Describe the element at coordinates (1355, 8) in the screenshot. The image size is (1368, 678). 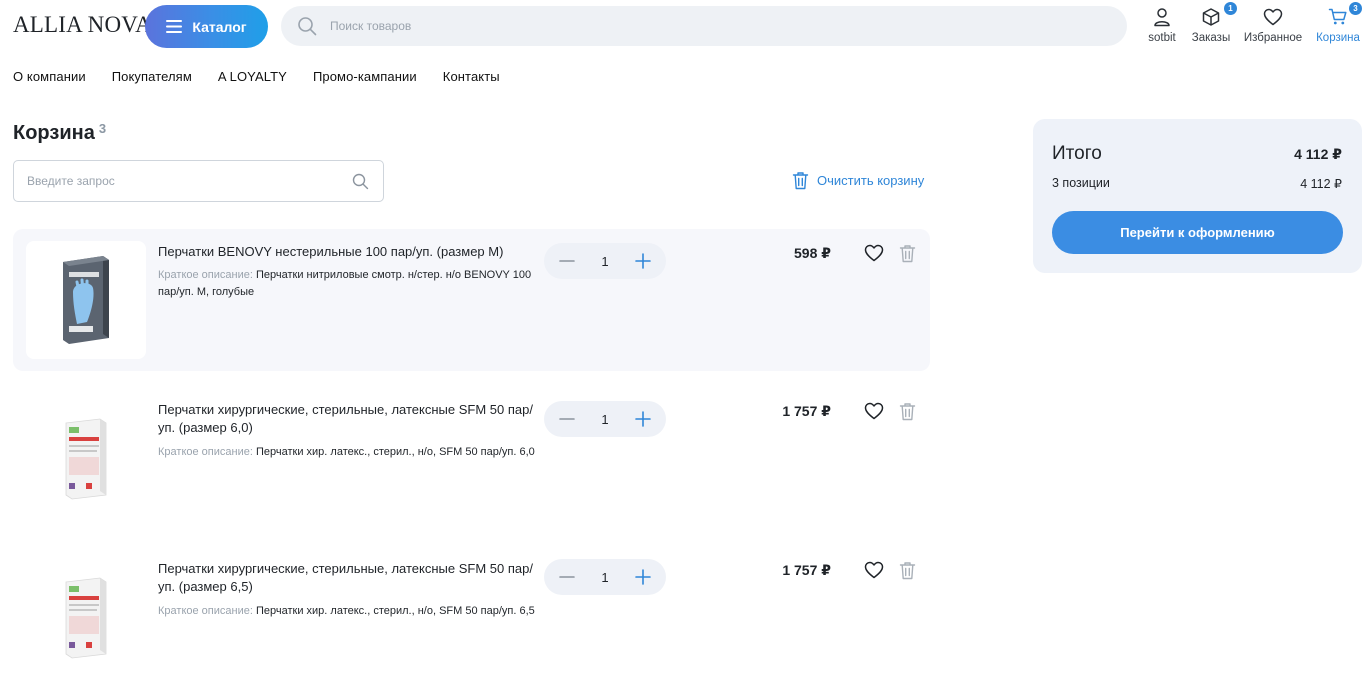
I see `cart-badge: 3` at that location.